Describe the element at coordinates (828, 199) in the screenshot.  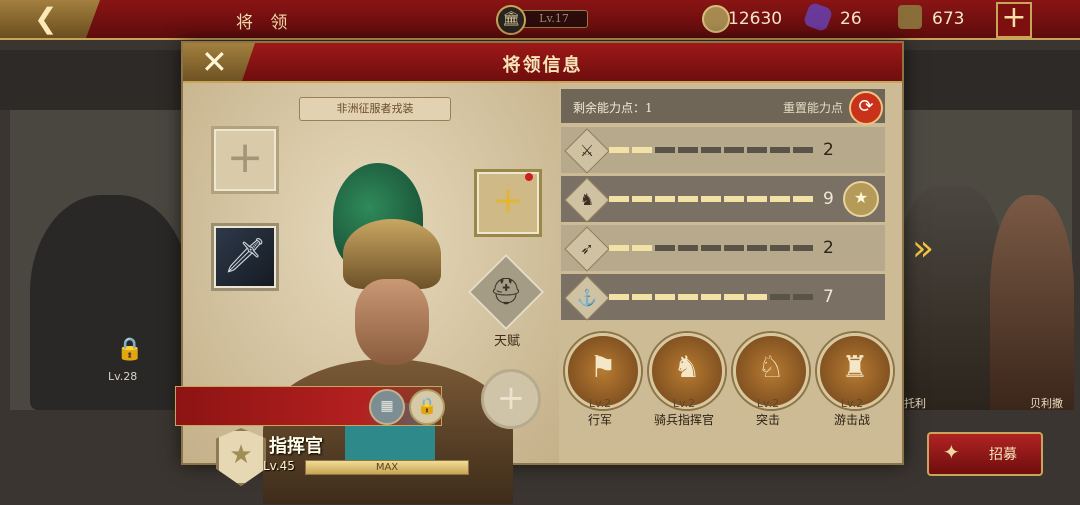
I see `stat-value: 9` at that location.